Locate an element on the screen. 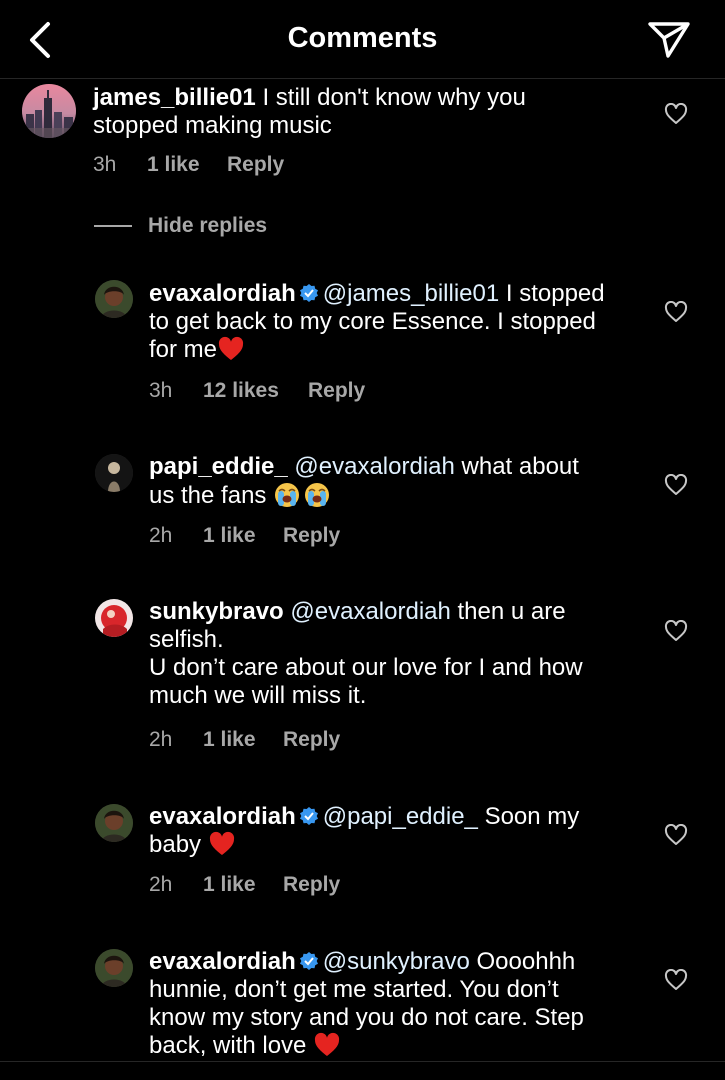  mention-link: @sunkybravo is located at coordinates (396, 961).